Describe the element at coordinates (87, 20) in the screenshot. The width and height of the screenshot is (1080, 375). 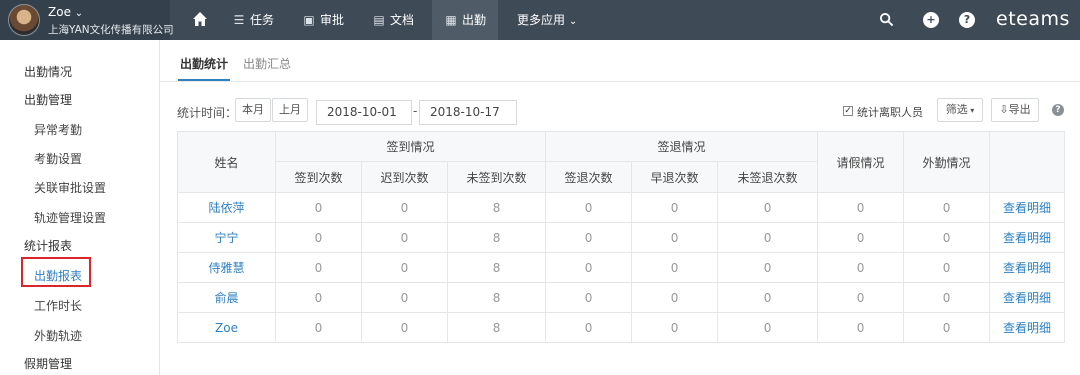
I see `user-menu: Zoe ⌄ 上海YAN文化传播有限公司` at that location.